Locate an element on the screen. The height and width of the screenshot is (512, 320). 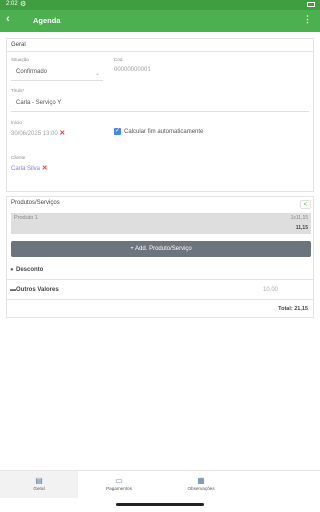
clear-inicio-icon: ✕ is located at coordinates (62, 133).